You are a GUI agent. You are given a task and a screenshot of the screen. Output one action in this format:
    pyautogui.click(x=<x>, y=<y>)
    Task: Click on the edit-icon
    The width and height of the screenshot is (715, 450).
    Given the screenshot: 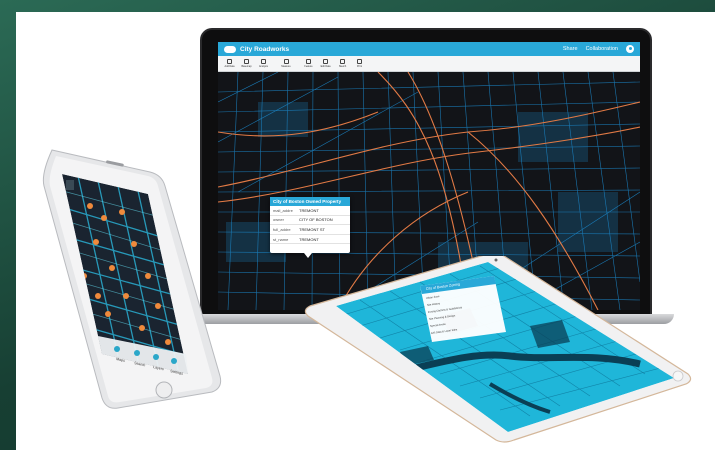 What is the action you would take?
    pyautogui.click(x=325, y=61)
    